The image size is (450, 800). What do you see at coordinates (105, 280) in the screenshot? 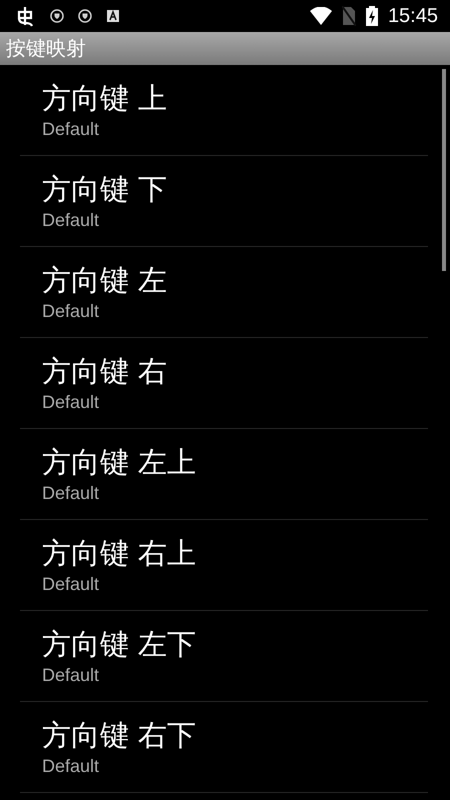
I see `item-title: 方向键 左` at bounding box center [105, 280].